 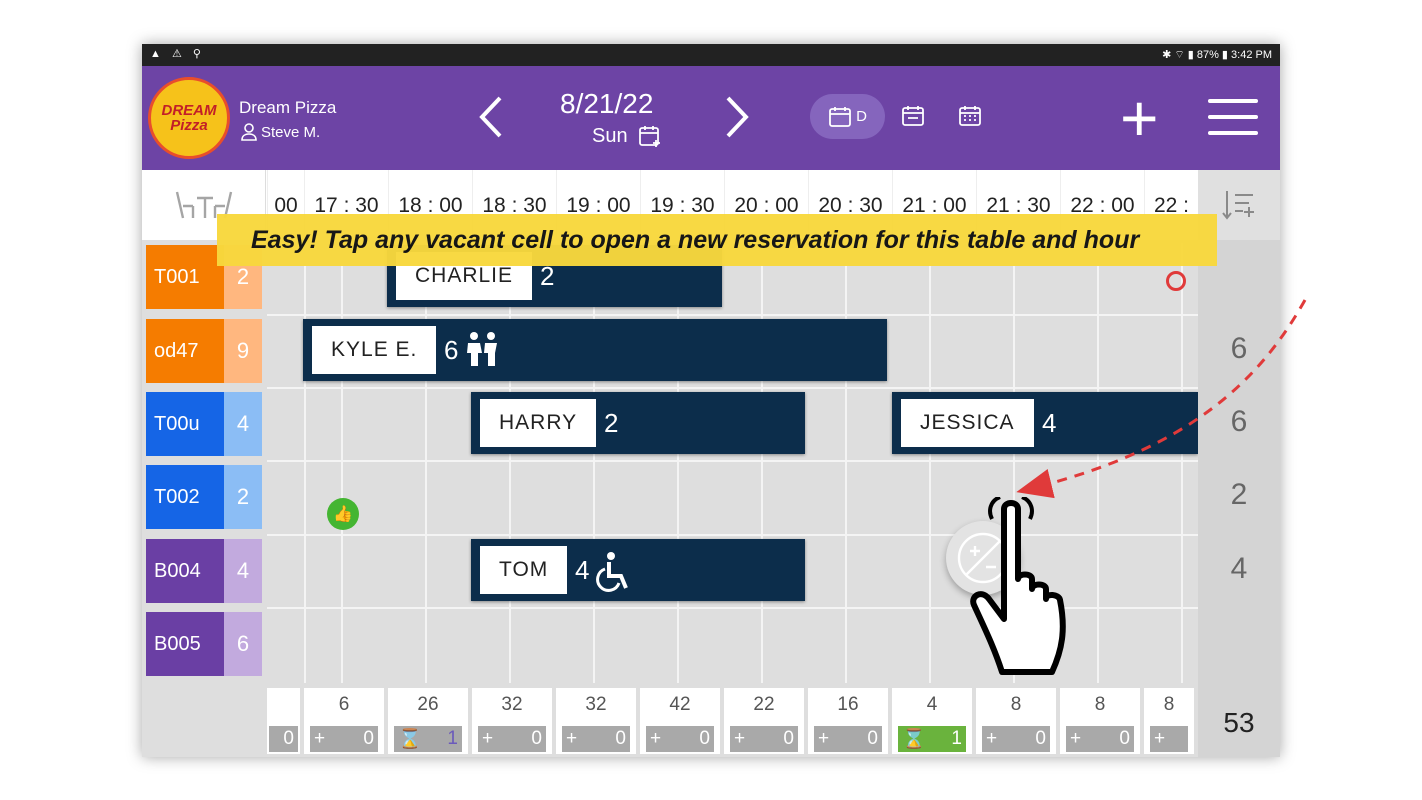 I want to click on reservation-block: HARRY 2, so click(x=638, y=423).